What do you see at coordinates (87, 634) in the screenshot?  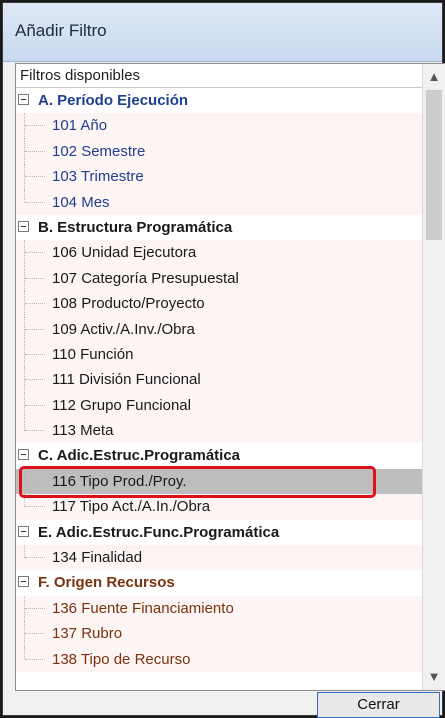 I see `tree-item-label: 137 Rubro` at bounding box center [87, 634].